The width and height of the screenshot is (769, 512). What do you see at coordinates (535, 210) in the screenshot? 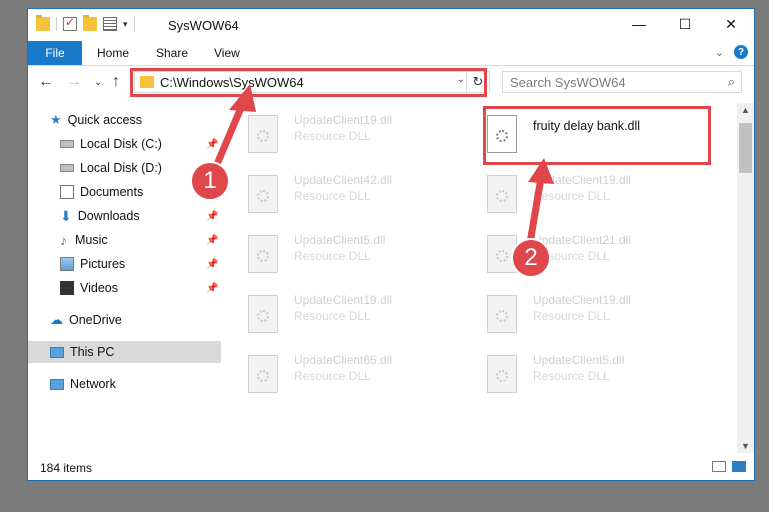
I see `arrow-2-shaft` at bounding box center [535, 210].